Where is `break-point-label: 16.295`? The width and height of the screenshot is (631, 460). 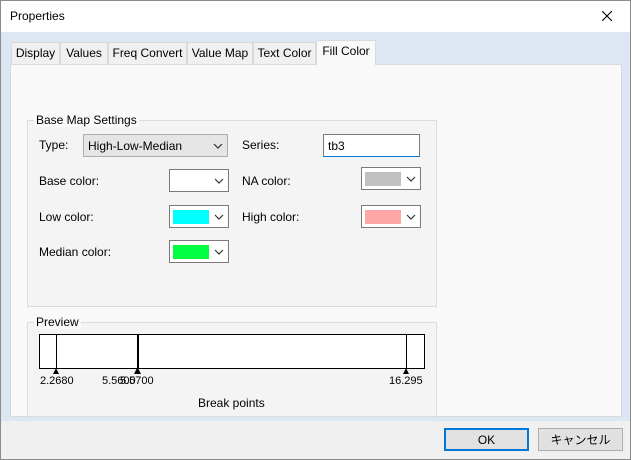 break-point-label: 16.295 is located at coordinates (406, 381).